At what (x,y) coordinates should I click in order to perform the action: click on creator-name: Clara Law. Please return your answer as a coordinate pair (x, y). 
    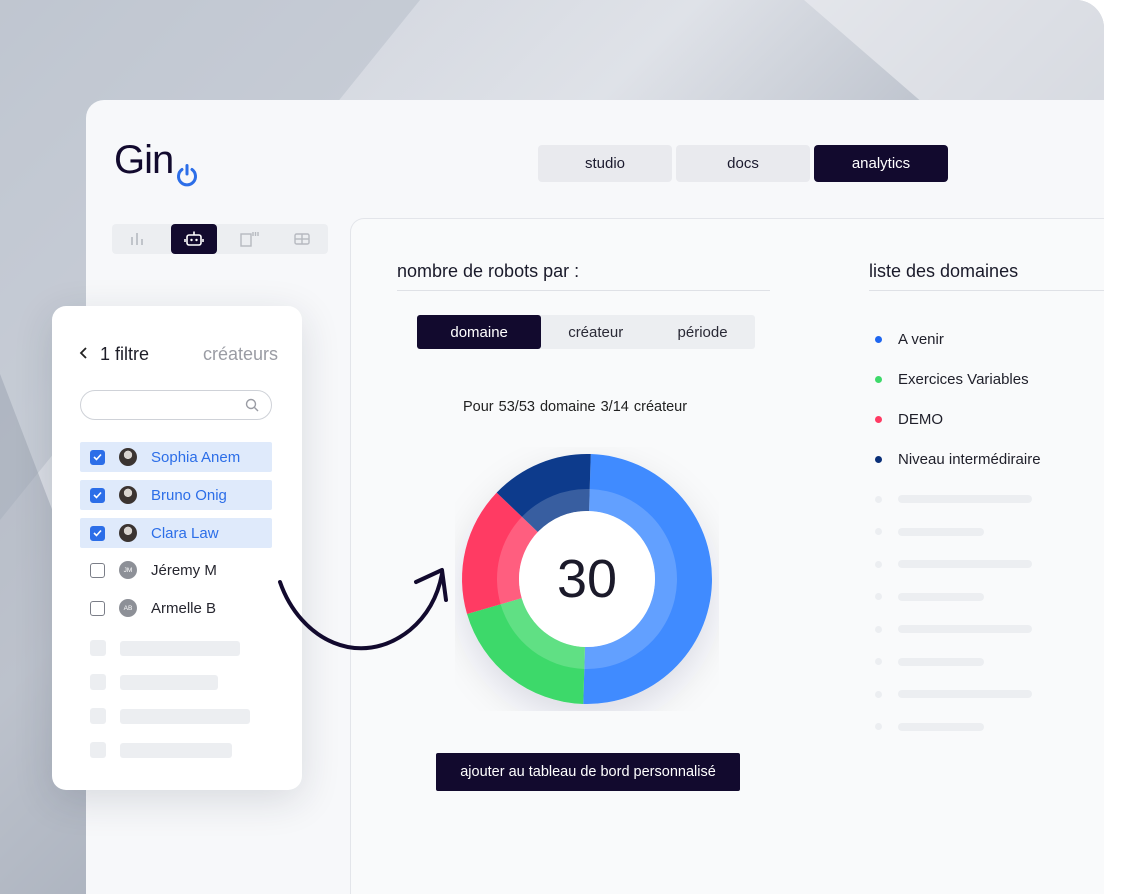
    Looking at the image, I should click on (185, 533).